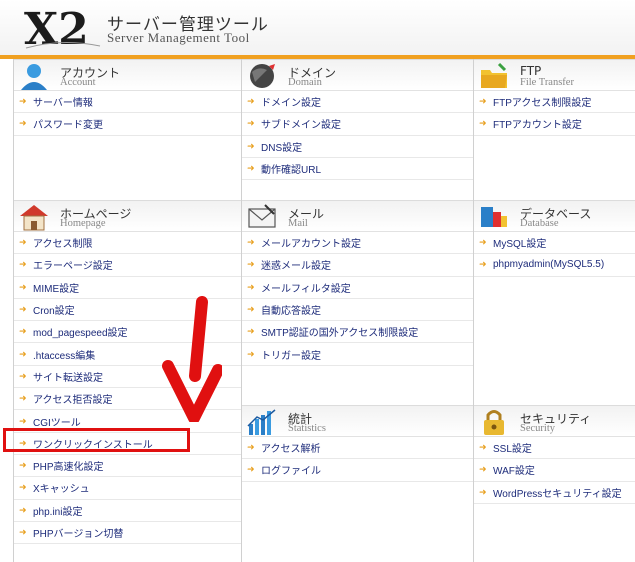 Image resolution: width=635 pixels, height=562 pixels. Describe the element at coordinates (34, 77) in the screenshot. I see `user-icon` at that location.